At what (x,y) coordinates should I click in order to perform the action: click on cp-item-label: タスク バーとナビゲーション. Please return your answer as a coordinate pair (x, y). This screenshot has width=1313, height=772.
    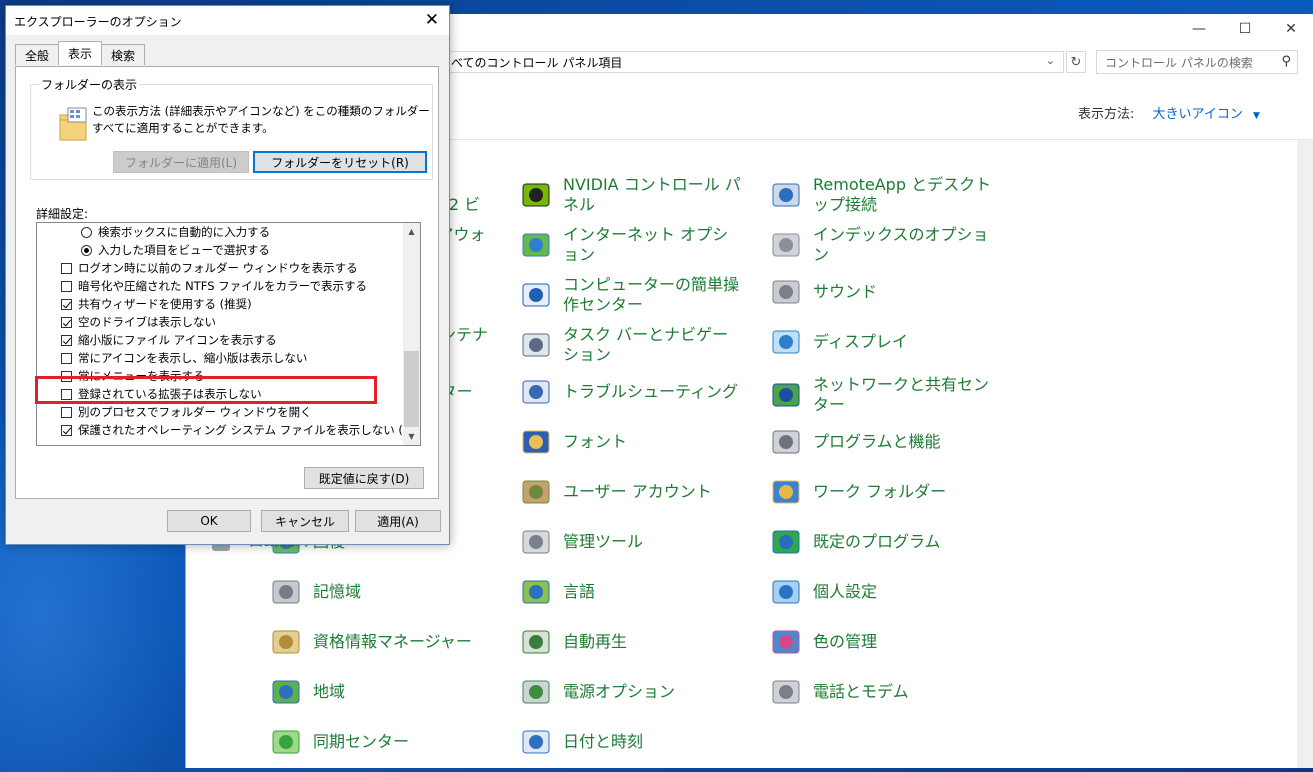
    Looking at the image, I should click on (646, 344).